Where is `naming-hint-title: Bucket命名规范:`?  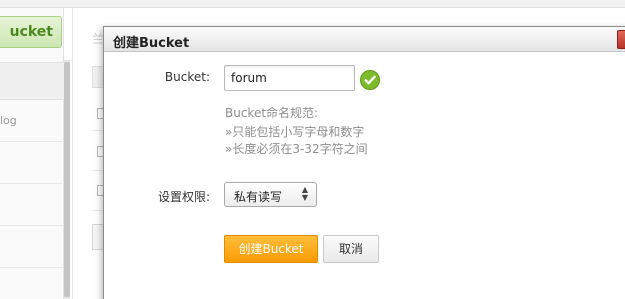
naming-hint-title: Bucket命名规范: is located at coordinates (272, 113).